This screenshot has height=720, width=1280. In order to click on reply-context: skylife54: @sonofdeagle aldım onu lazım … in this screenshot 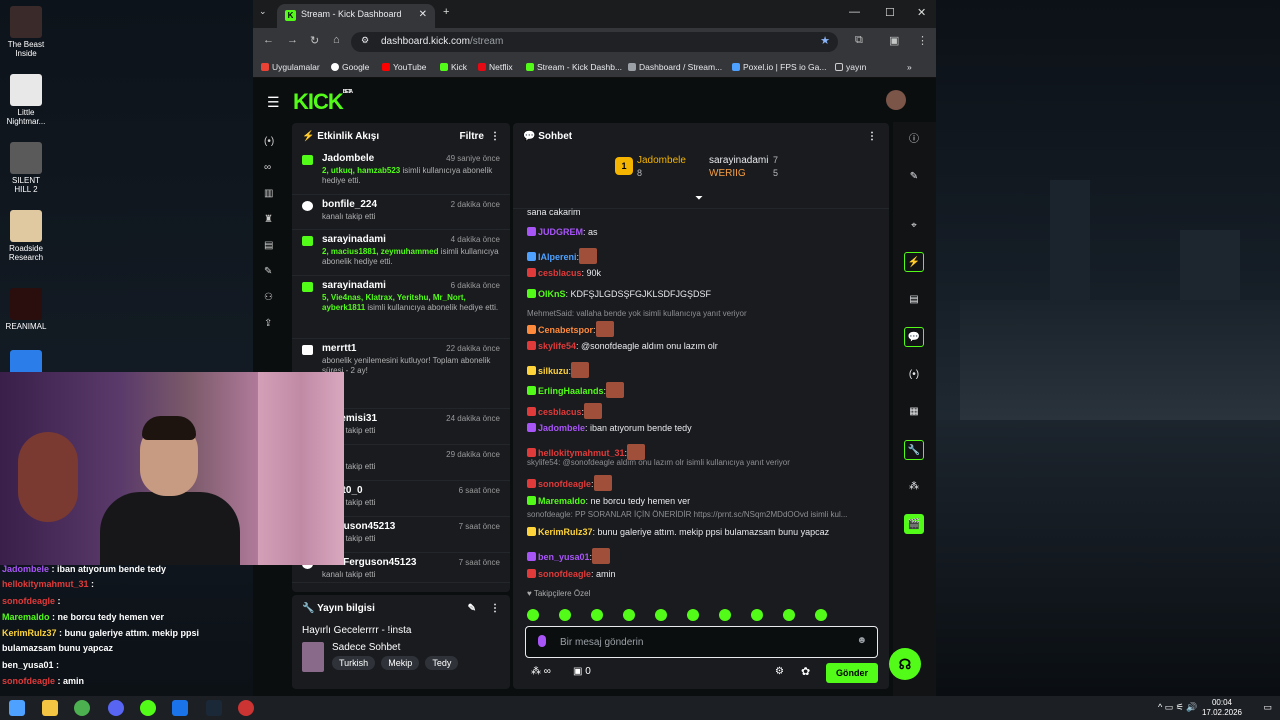, I will do `click(658, 462)`.